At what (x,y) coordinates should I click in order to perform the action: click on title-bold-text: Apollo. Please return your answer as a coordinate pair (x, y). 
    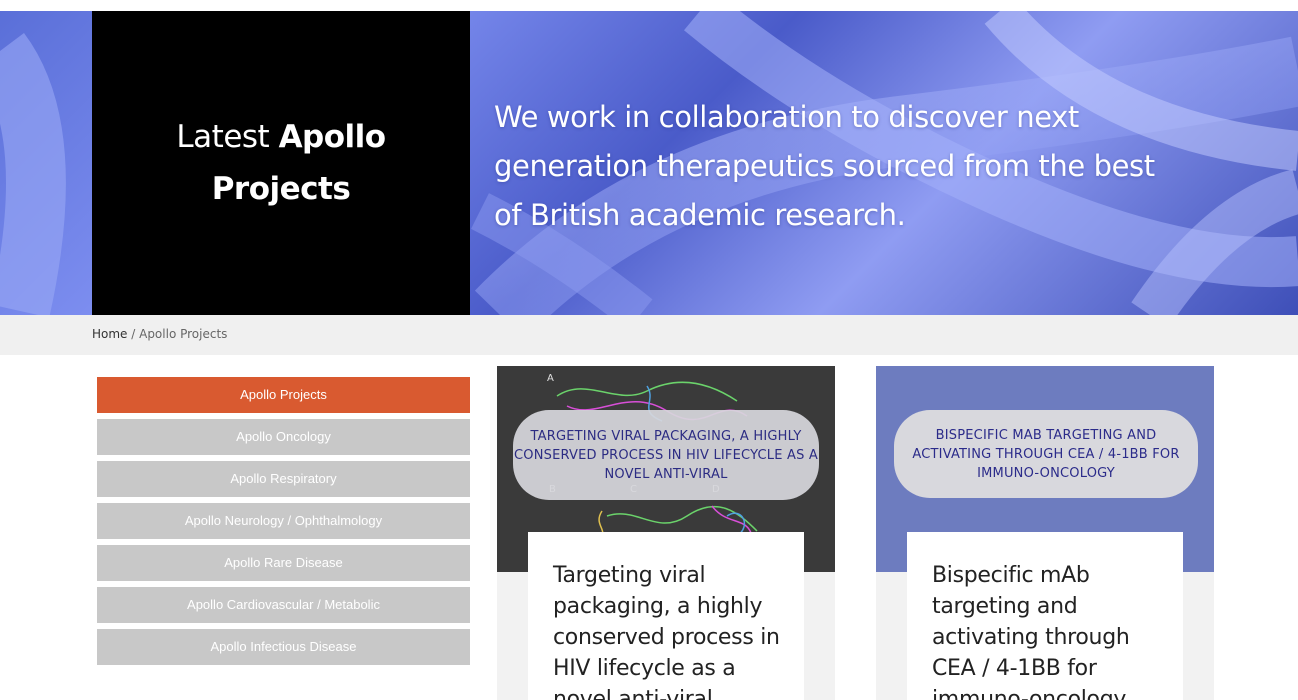
    Looking at the image, I should click on (332, 137).